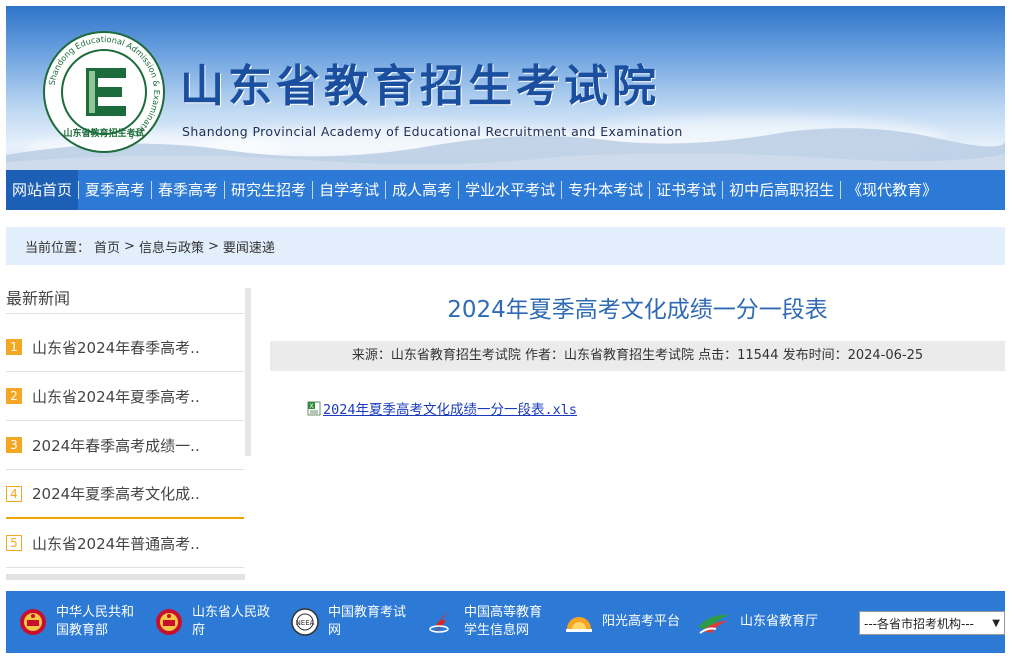  What do you see at coordinates (605, 190) in the screenshot?
I see `nav-item: 专升本考试` at bounding box center [605, 190].